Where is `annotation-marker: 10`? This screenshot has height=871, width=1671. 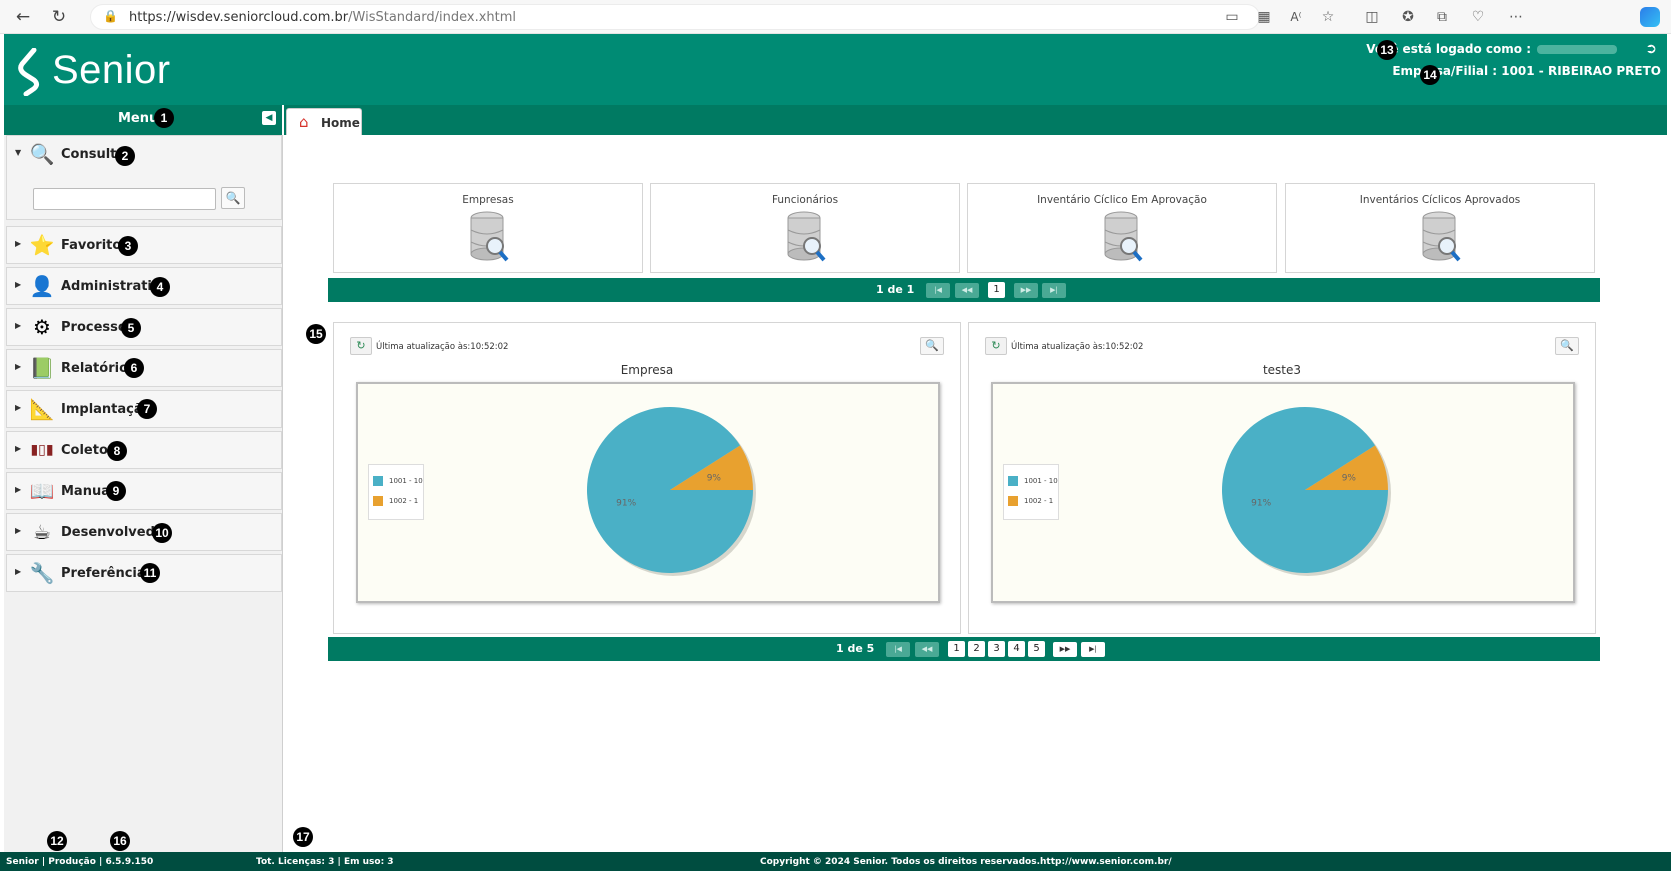
annotation-marker: 10 is located at coordinates (162, 533).